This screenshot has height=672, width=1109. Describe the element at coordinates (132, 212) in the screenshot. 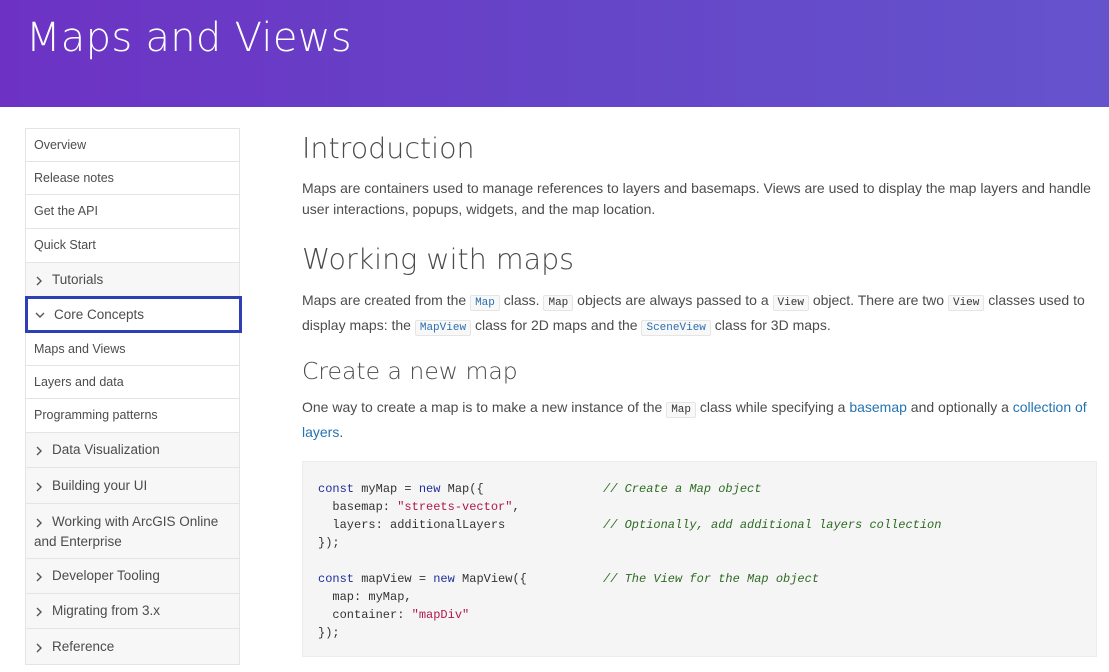

I see `sidebar-item-get-the-api: Get the API` at that location.